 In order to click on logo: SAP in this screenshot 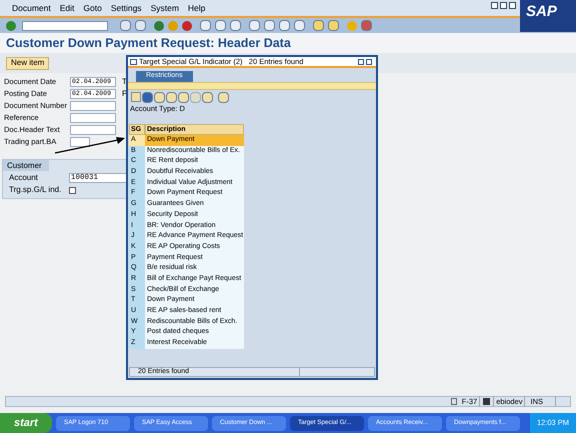, I will do `click(548, 16)`.